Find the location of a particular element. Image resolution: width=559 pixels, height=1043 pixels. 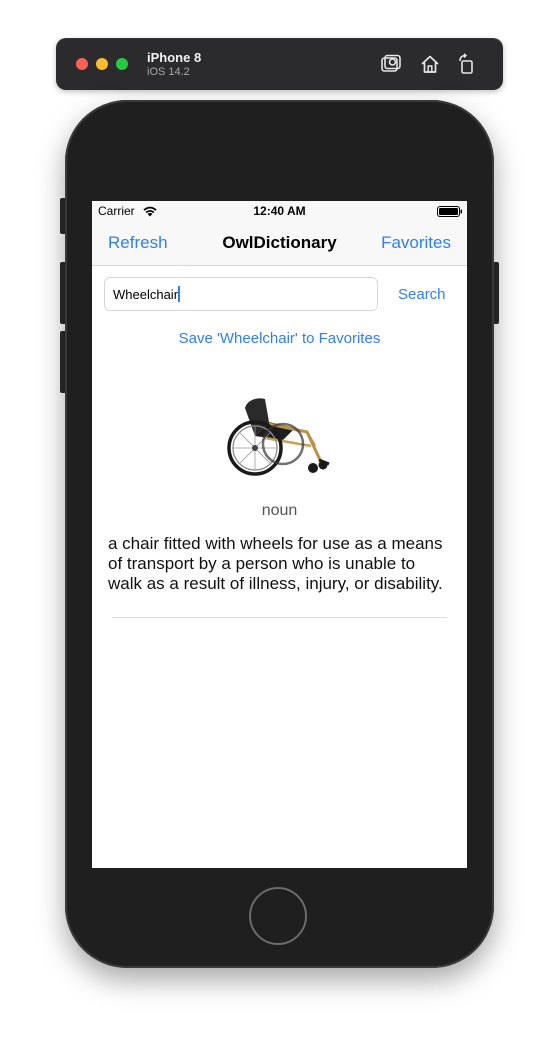

navigation-bar: Refresh OwlDictionary Favorites is located at coordinates (279, 243).